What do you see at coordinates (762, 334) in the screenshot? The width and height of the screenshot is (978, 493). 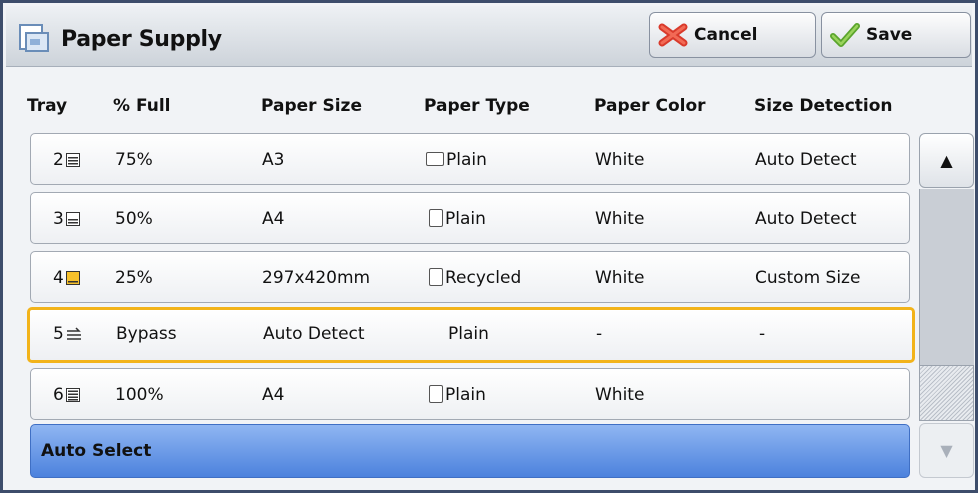 I see `size-detection: -` at bounding box center [762, 334].